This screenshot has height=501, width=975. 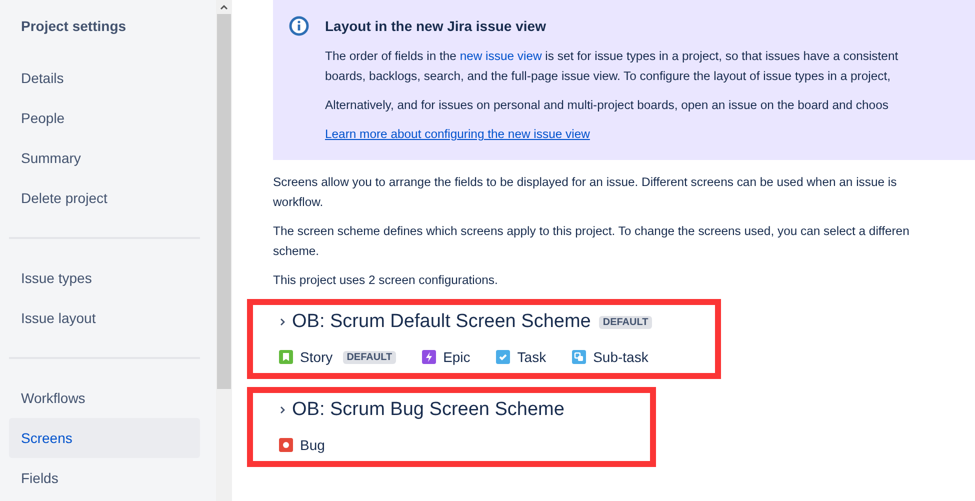 What do you see at coordinates (104, 398) in the screenshot?
I see `sidebar-item: Workflows` at bounding box center [104, 398].